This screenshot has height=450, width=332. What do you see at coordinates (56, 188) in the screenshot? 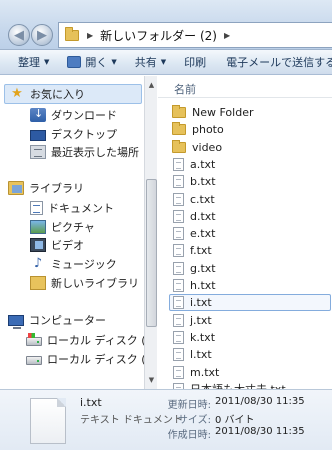
I see `nav-label: ライブラリ` at bounding box center [56, 188].